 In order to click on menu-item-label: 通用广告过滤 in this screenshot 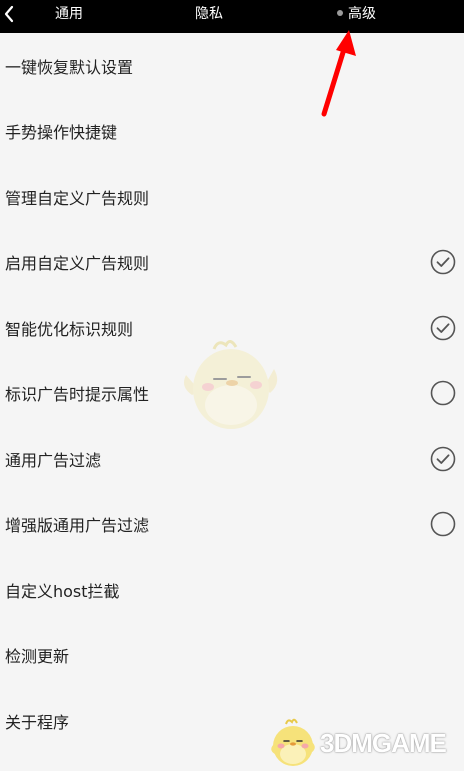, I will do `click(53, 460)`.